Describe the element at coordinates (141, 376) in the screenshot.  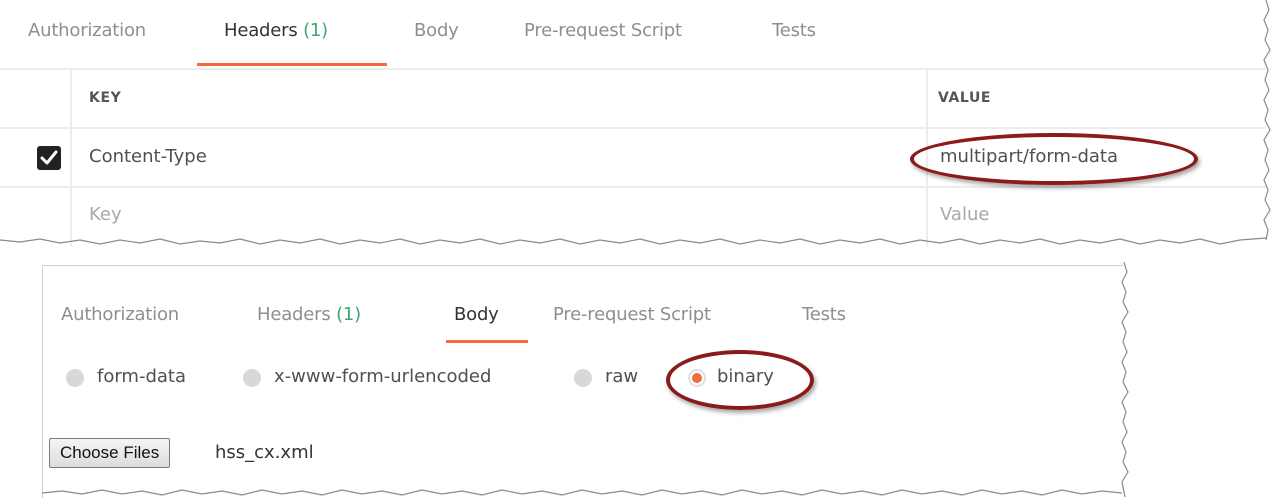
I see `radio-form-data-label: form-data` at that location.